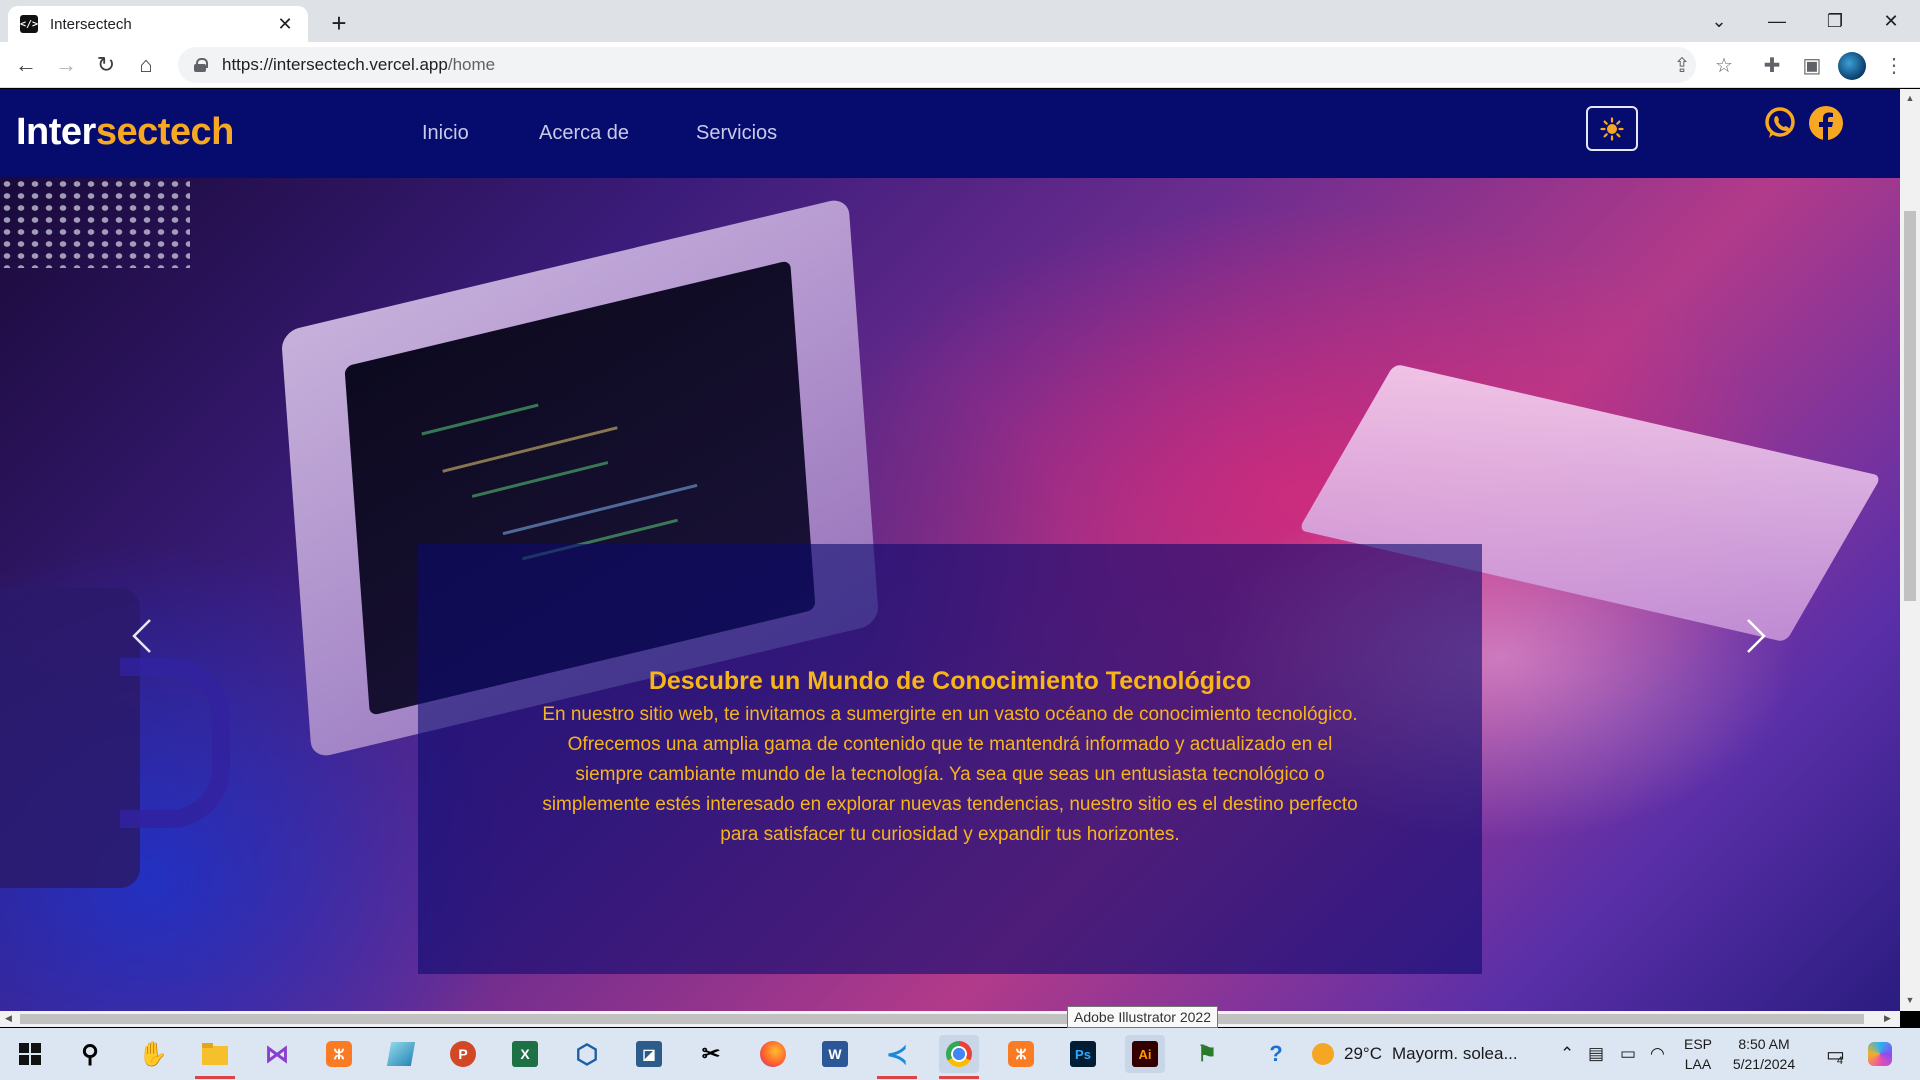 The height and width of the screenshot is (1080, 1920). I want to click on powerpoint-icon: P, so click(463, 1054).